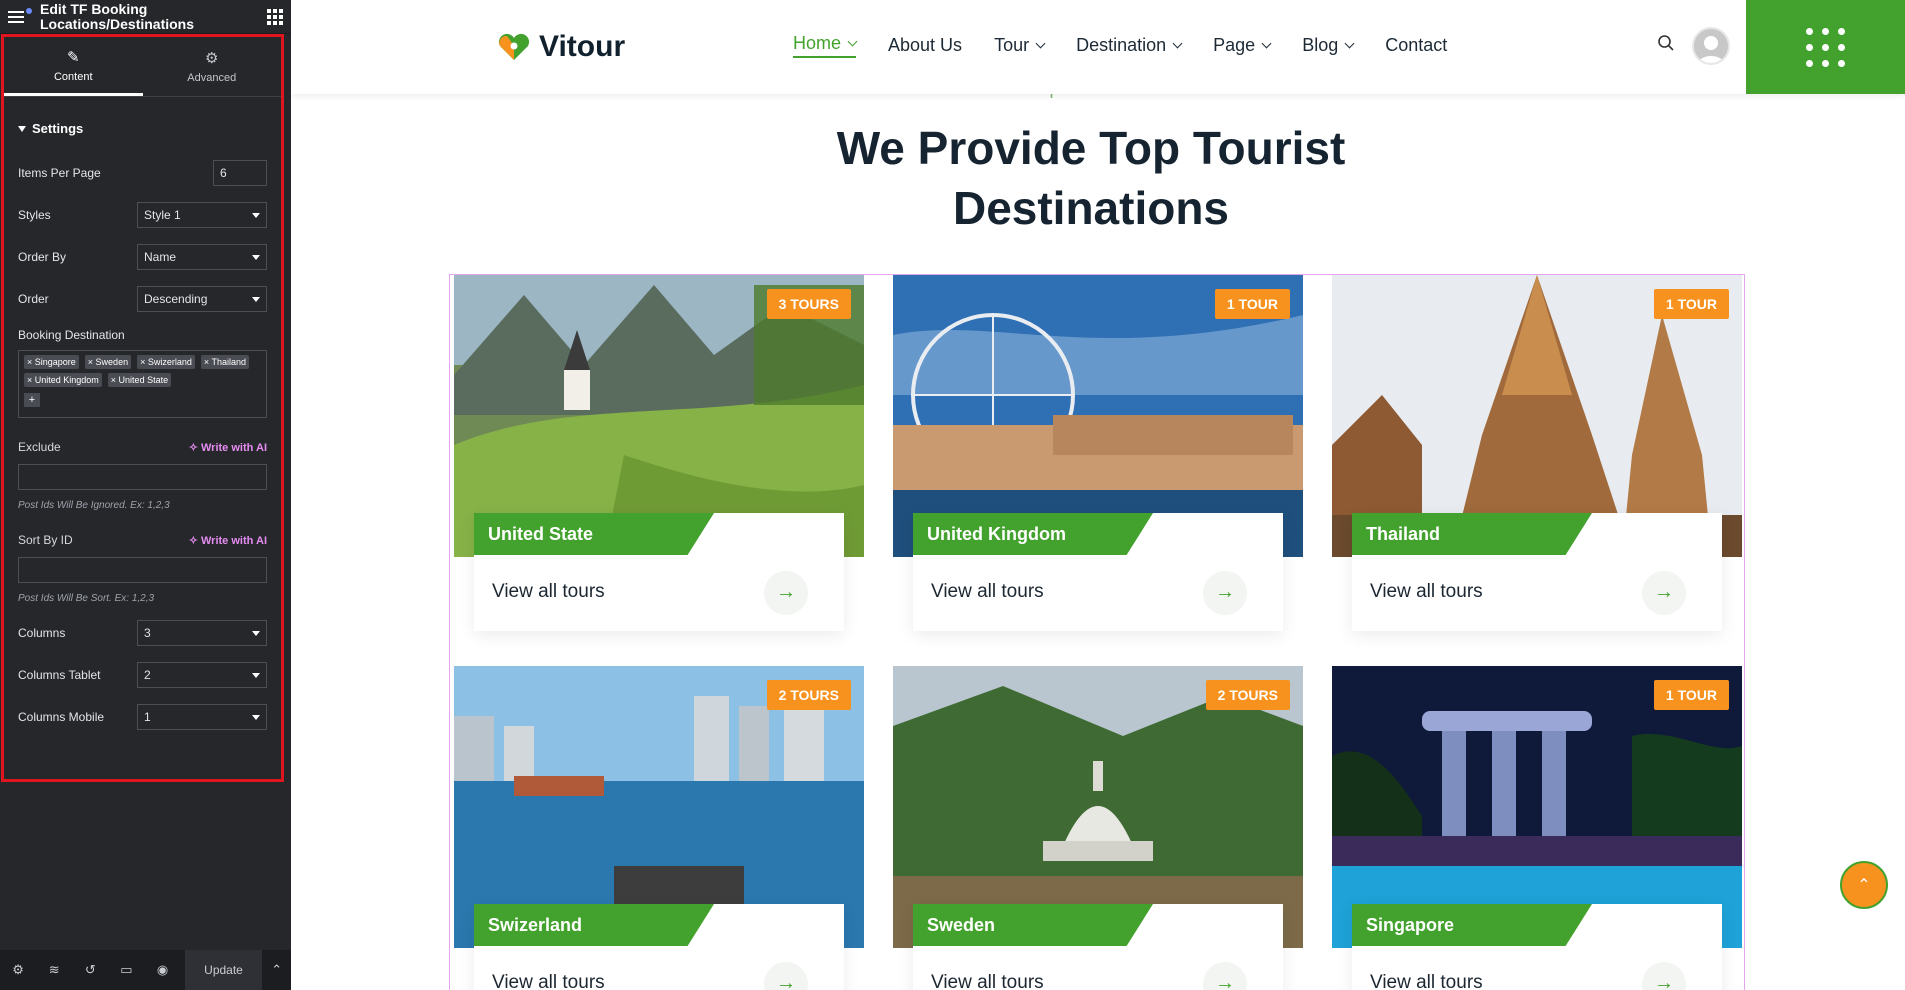 This screenshot has width=1905, height=990. I want to click on destination-tag: × United Kingdom, so click(63, 380).